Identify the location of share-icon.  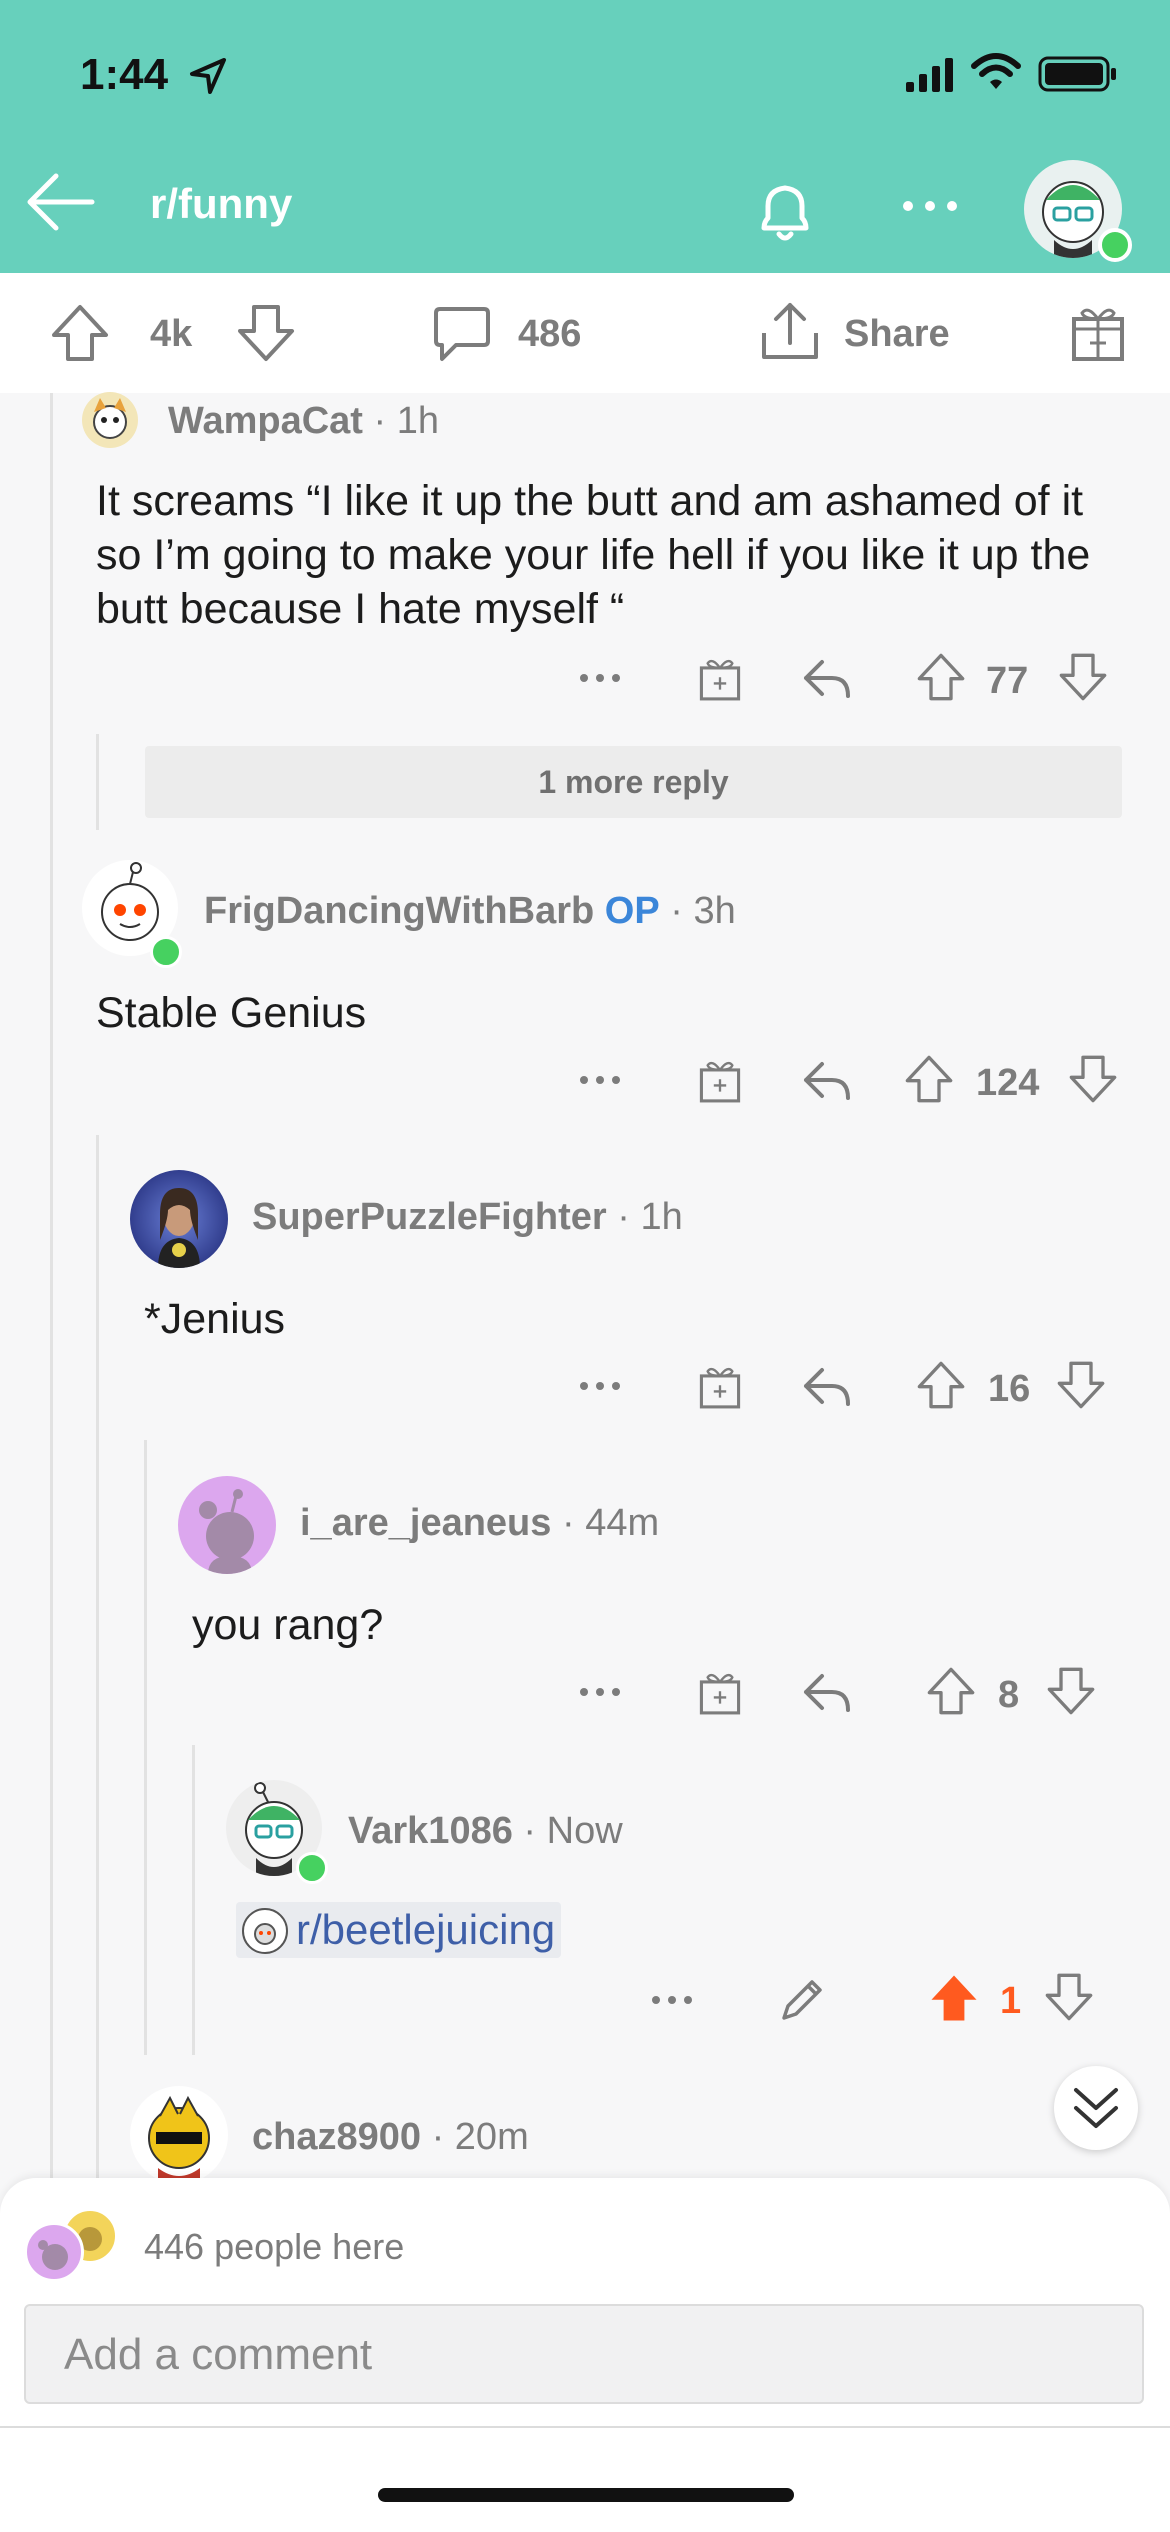
(790, 331).